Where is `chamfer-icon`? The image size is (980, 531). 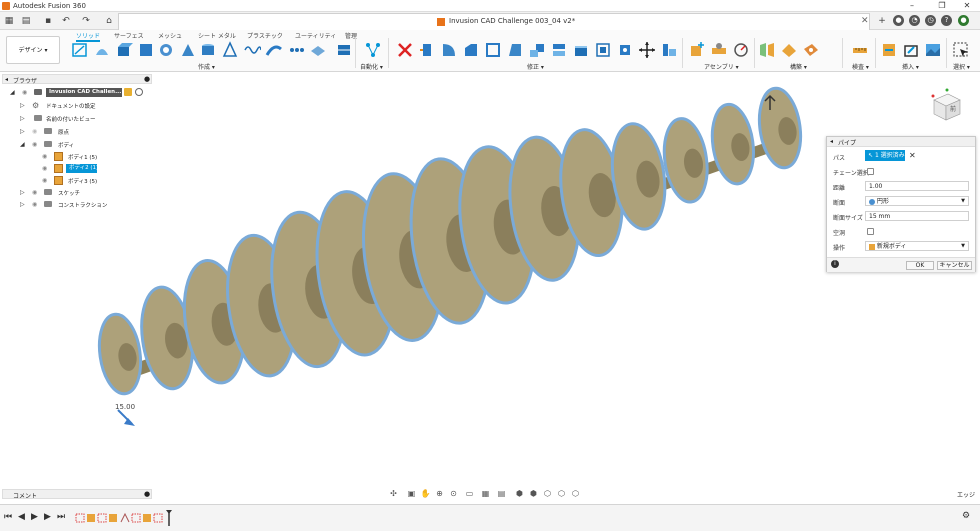 chamfer-icon is located at coordinates (471, 50).